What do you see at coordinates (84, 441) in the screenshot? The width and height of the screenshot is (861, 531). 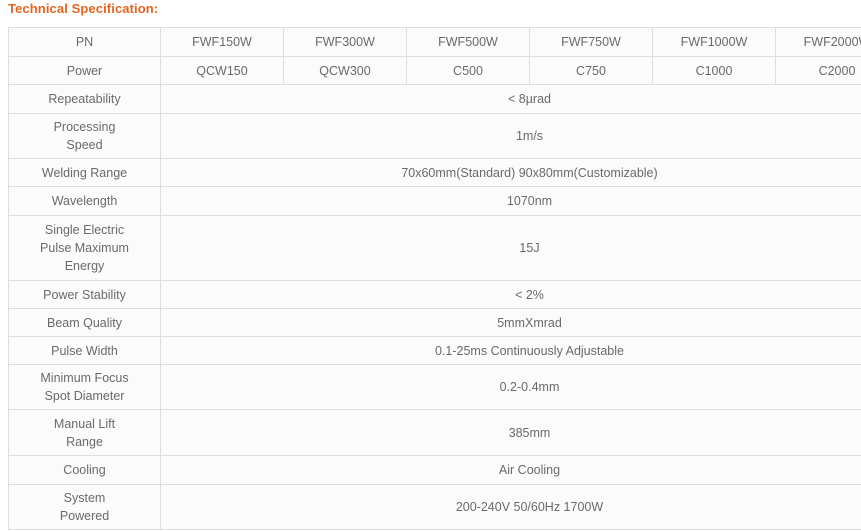 I see `label-line-2: Range` at bounding box center [84, 441].